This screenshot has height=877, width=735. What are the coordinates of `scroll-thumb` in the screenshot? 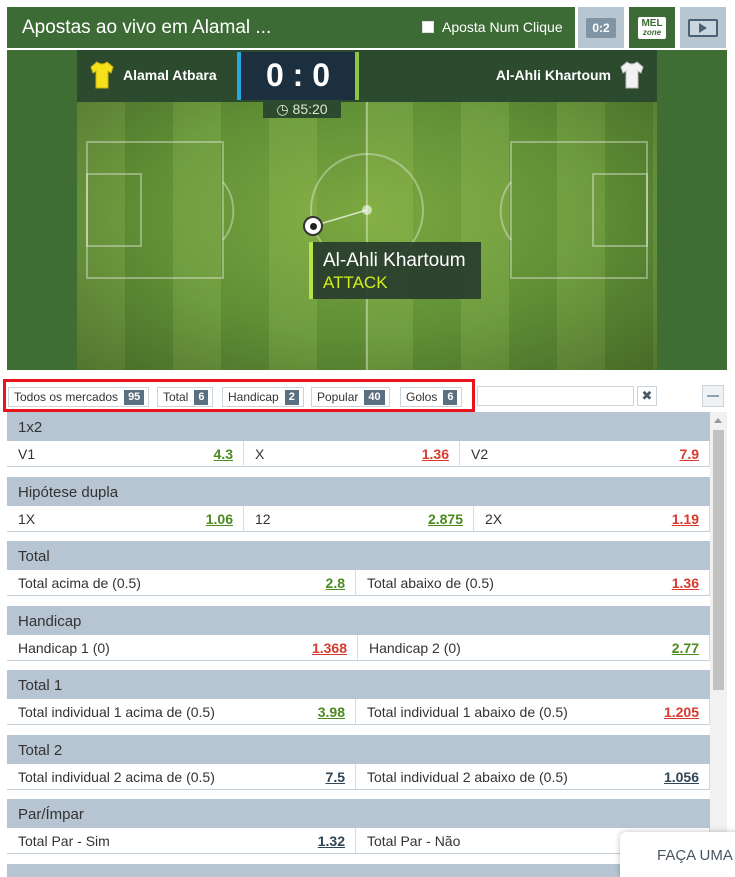 It's located at (718, 560).